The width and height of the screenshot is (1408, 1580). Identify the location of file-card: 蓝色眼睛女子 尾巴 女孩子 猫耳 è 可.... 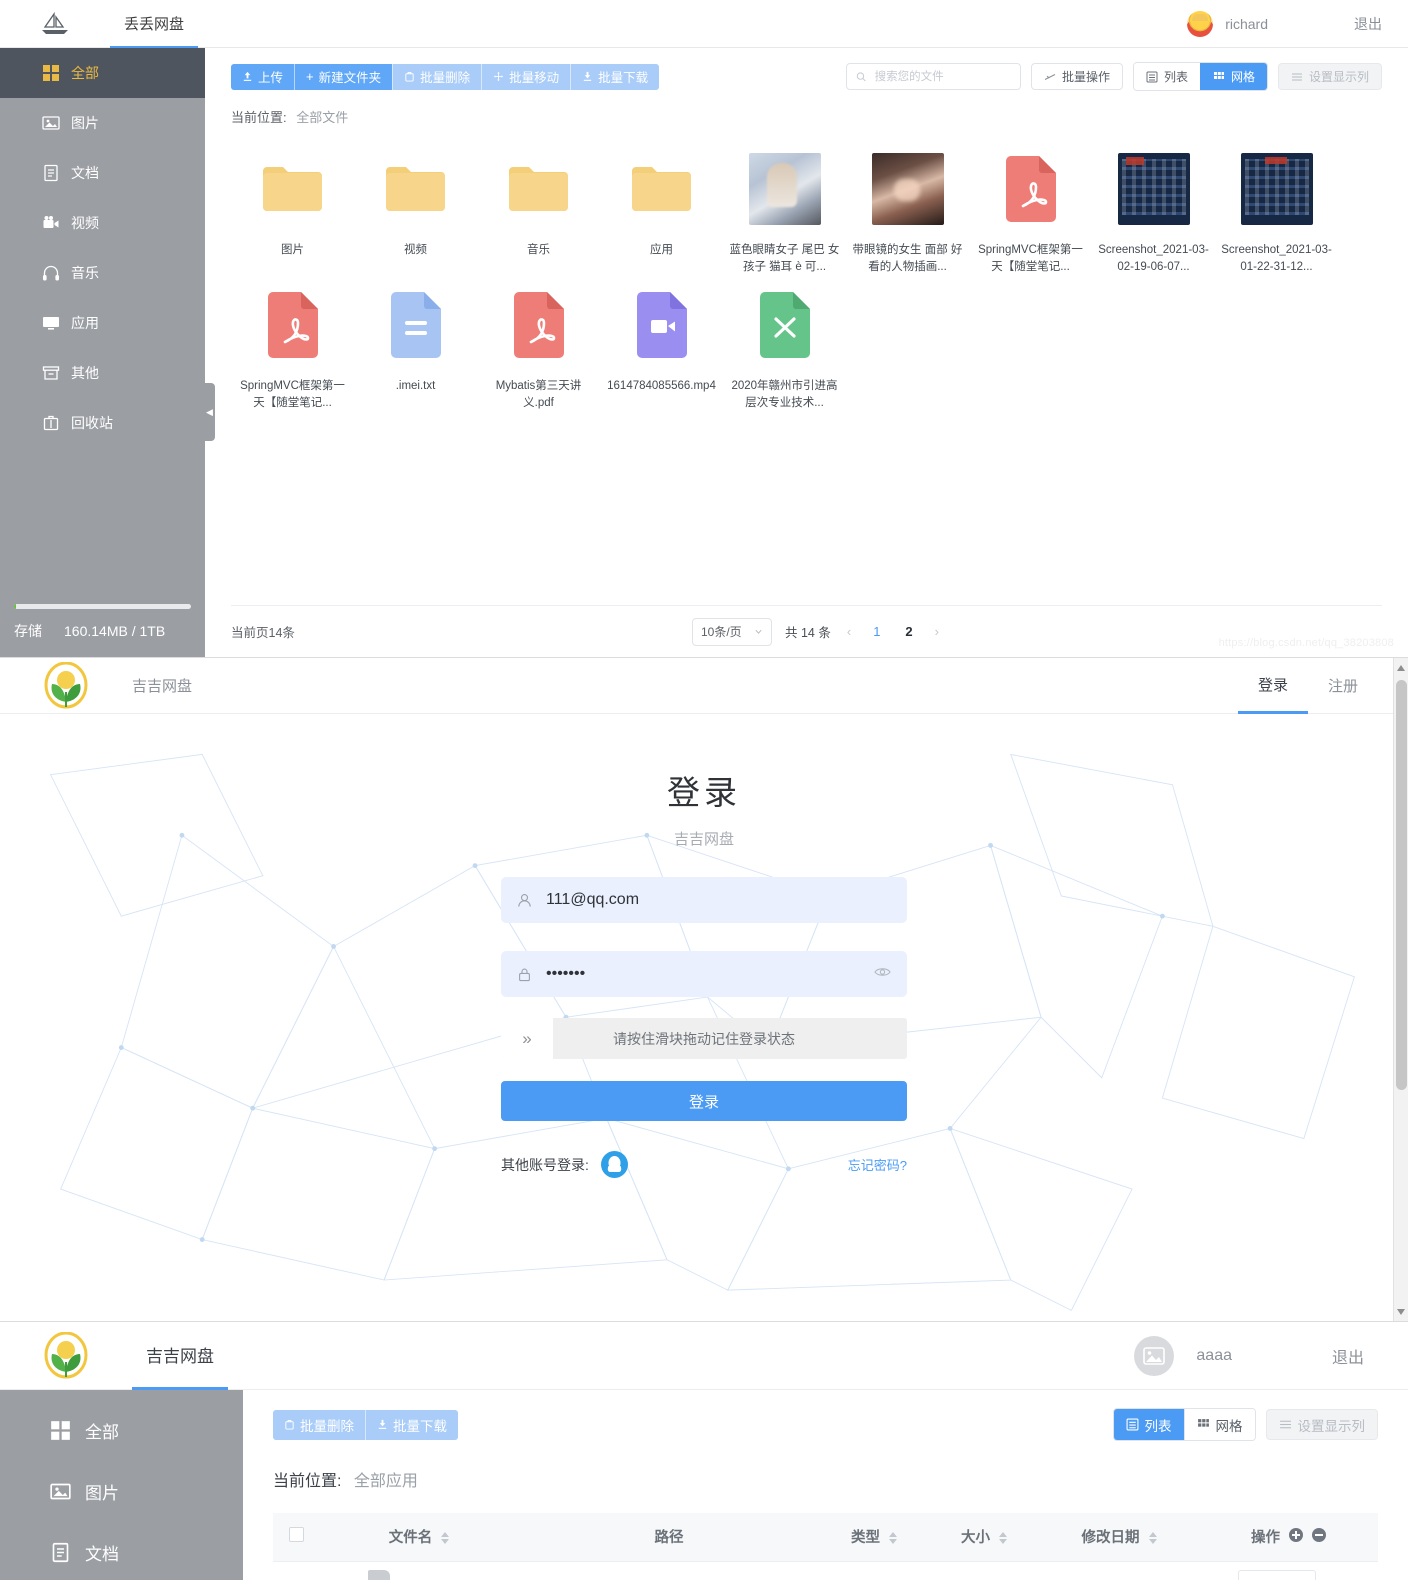
(784, 208).